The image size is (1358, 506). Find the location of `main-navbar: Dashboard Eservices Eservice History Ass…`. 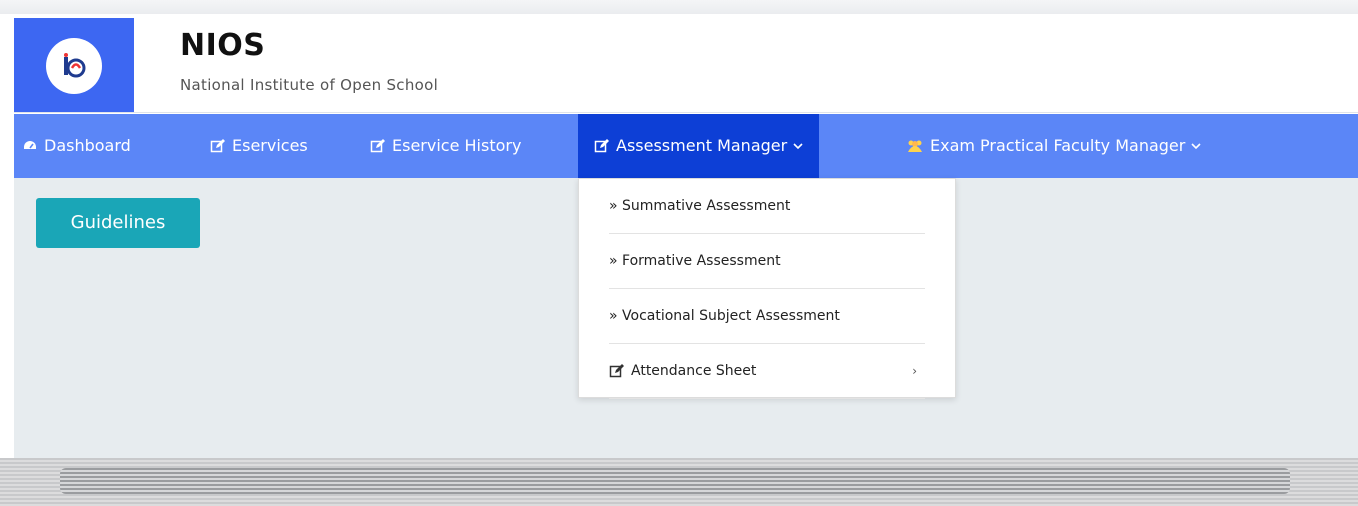

main-navbar: Dashboard Eservices Eservice History Ass… is located at coordinates (686, 146).